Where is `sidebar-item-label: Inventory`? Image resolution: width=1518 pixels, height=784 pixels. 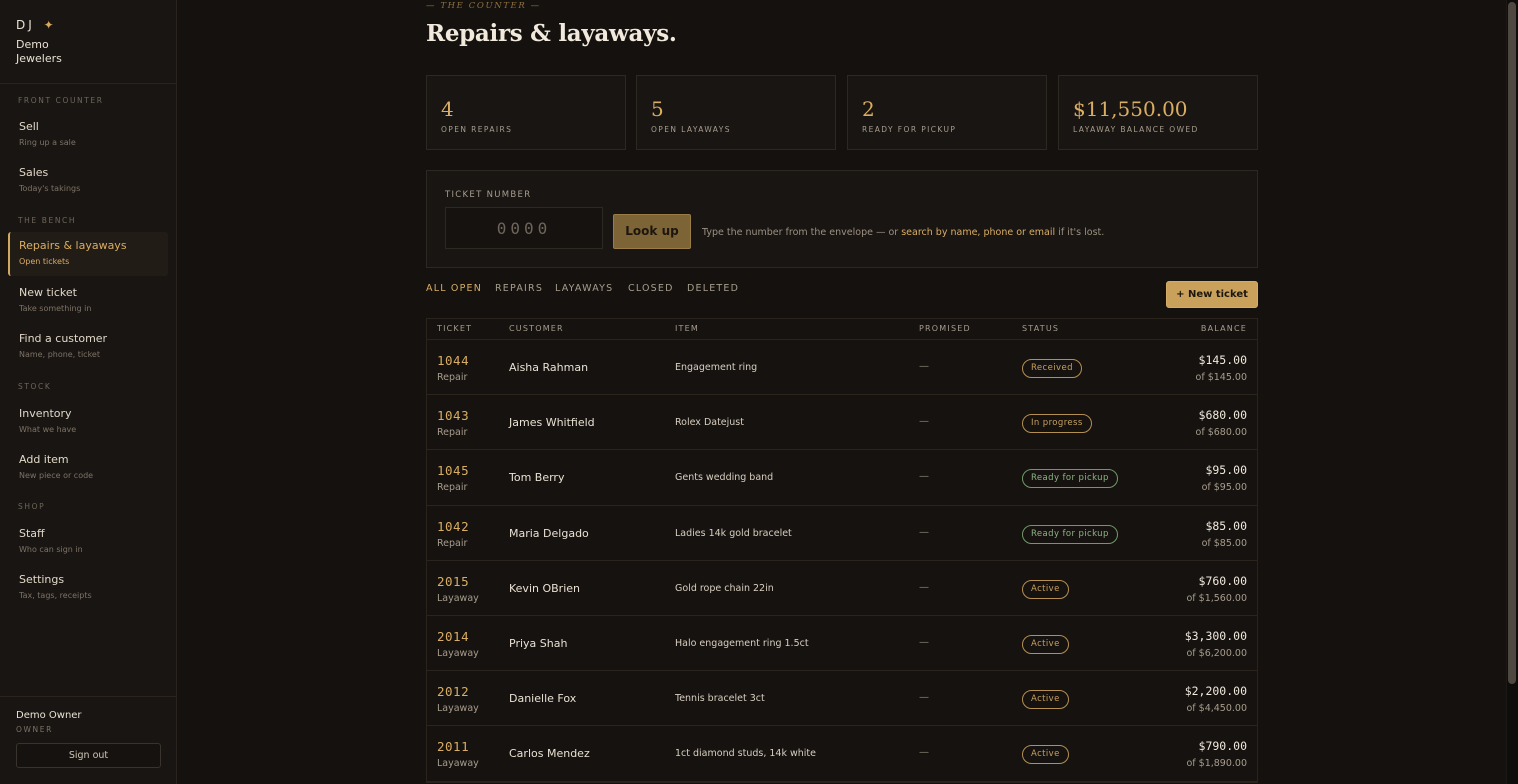 sidebar-item-label: Inventory is located at coordinates (45, 413).